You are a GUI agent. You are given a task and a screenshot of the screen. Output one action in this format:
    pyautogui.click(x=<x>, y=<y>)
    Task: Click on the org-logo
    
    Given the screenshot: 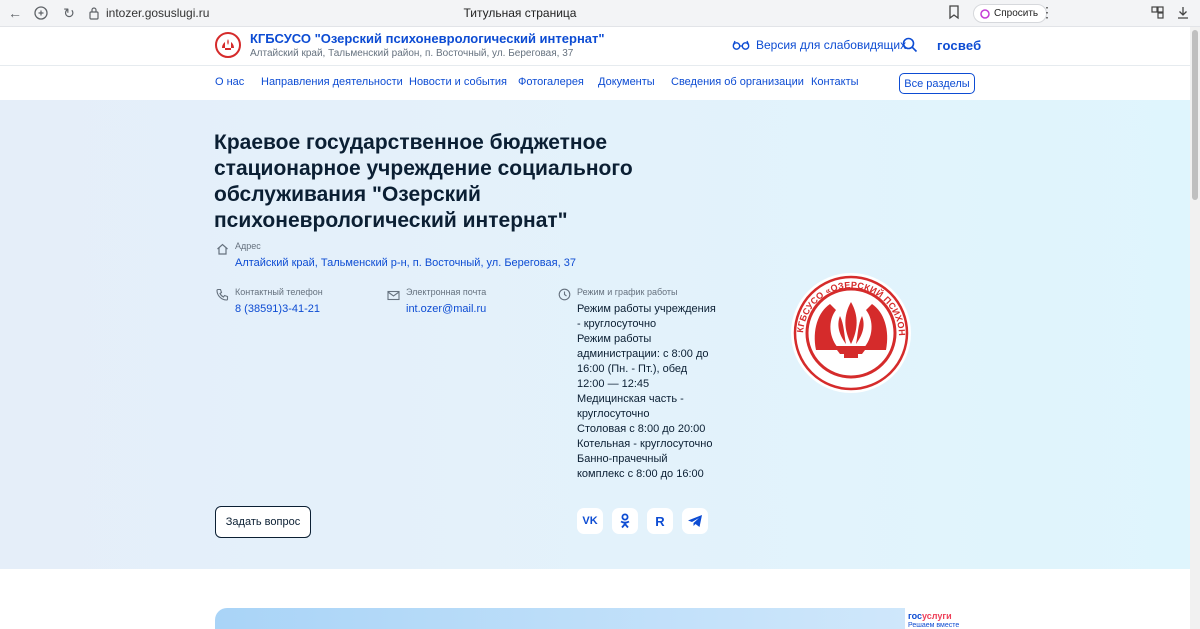 What is the action you would take?
    pyautogui.click(x=228, y=45)
    